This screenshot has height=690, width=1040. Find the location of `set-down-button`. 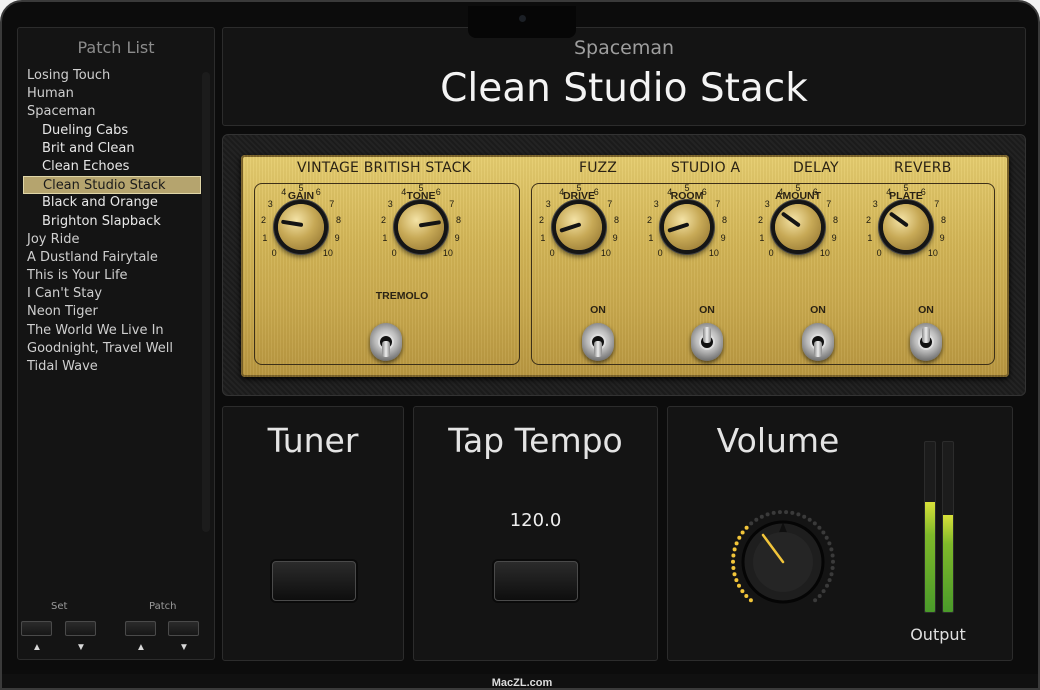

set-down-button is located at coordinates (80, 628).